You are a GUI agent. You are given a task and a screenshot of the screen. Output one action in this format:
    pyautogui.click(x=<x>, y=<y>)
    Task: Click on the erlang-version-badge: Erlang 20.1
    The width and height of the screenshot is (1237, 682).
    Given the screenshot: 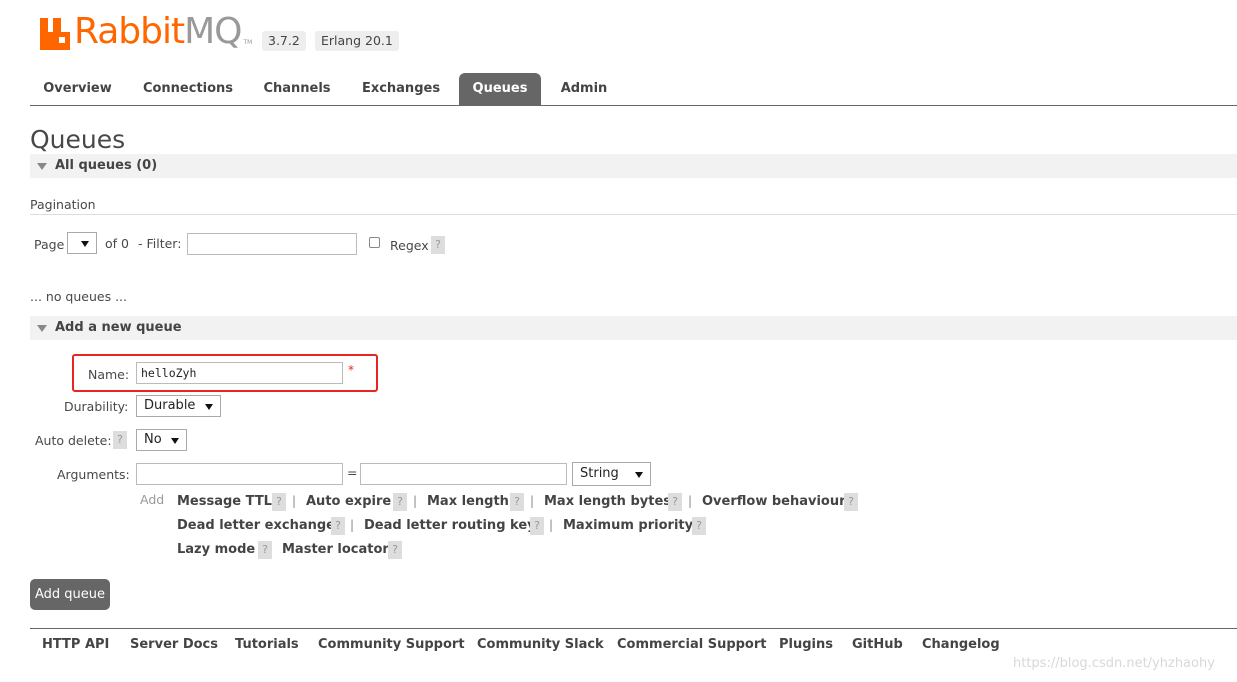 What is the action you would take?
    pyautogui.click(x=357, y=41)
    